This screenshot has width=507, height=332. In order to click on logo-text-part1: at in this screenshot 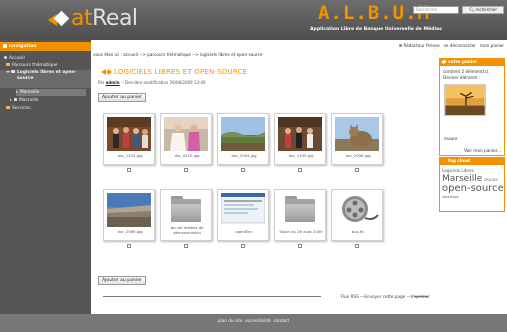, I will do `click(82, 18)`.